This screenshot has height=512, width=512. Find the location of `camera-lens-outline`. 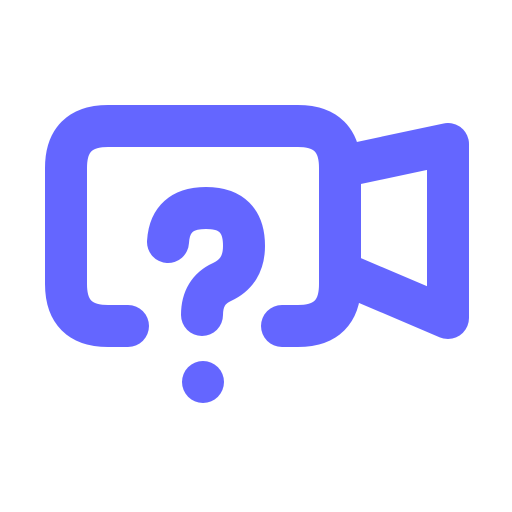

camera-lens-outline is located at coordinates (394, 231).